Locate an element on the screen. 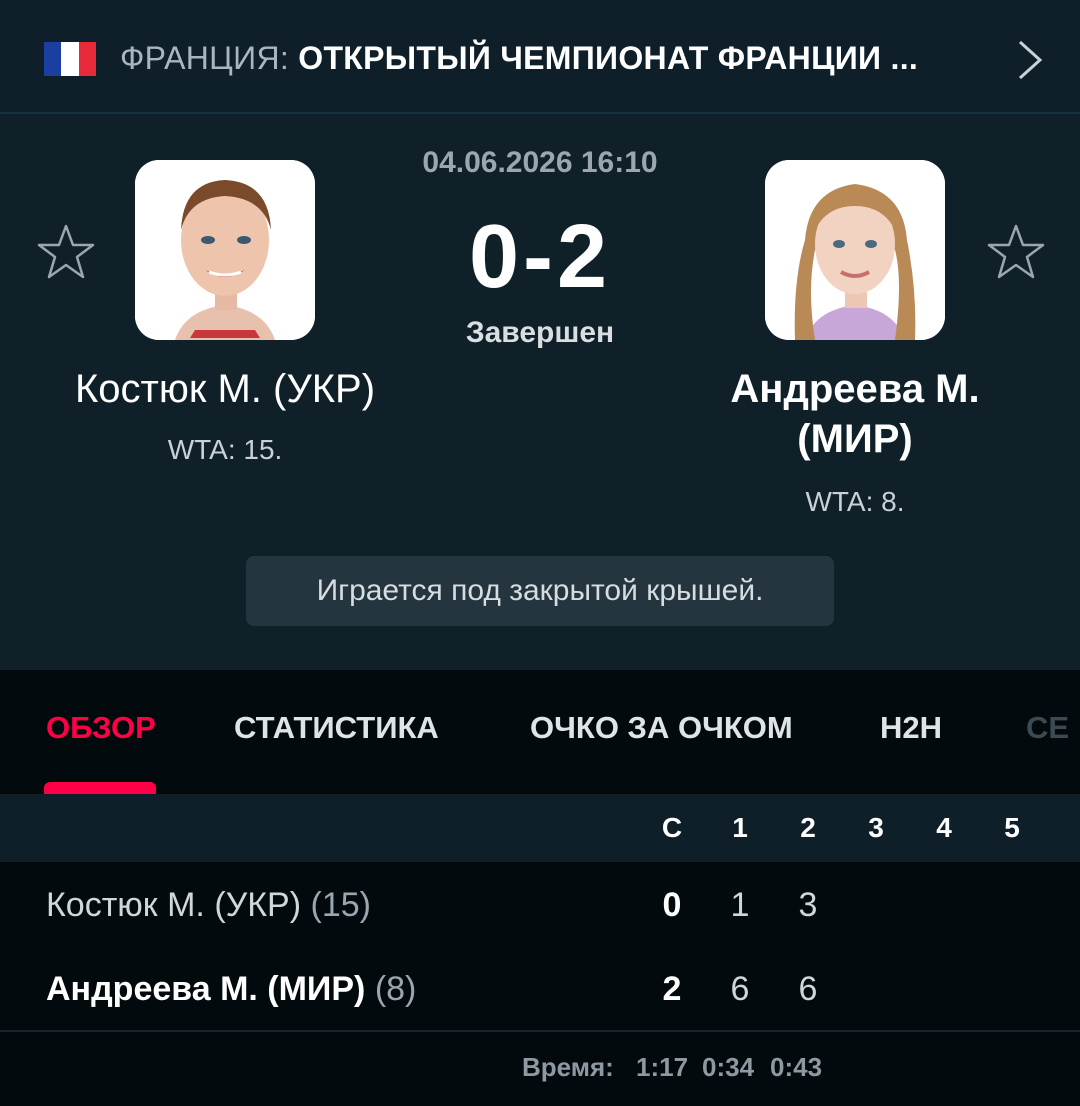  time-total: 1:17 is located at coordinates (662, 1067).